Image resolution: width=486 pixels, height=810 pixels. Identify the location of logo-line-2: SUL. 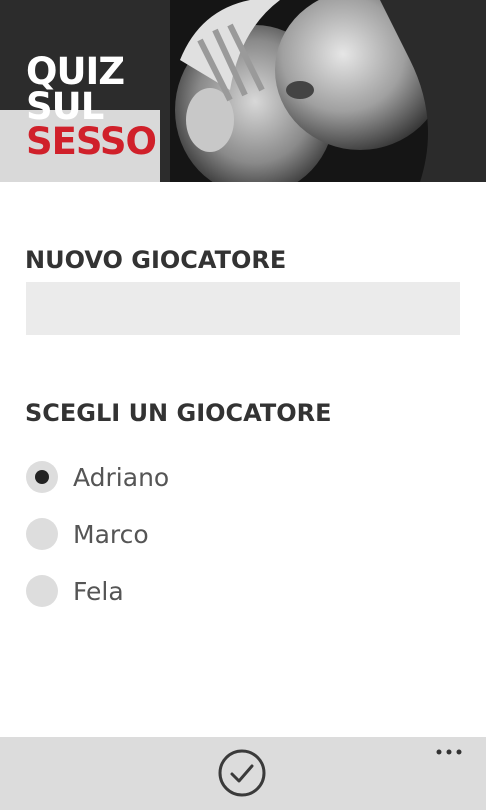
(65, 106).